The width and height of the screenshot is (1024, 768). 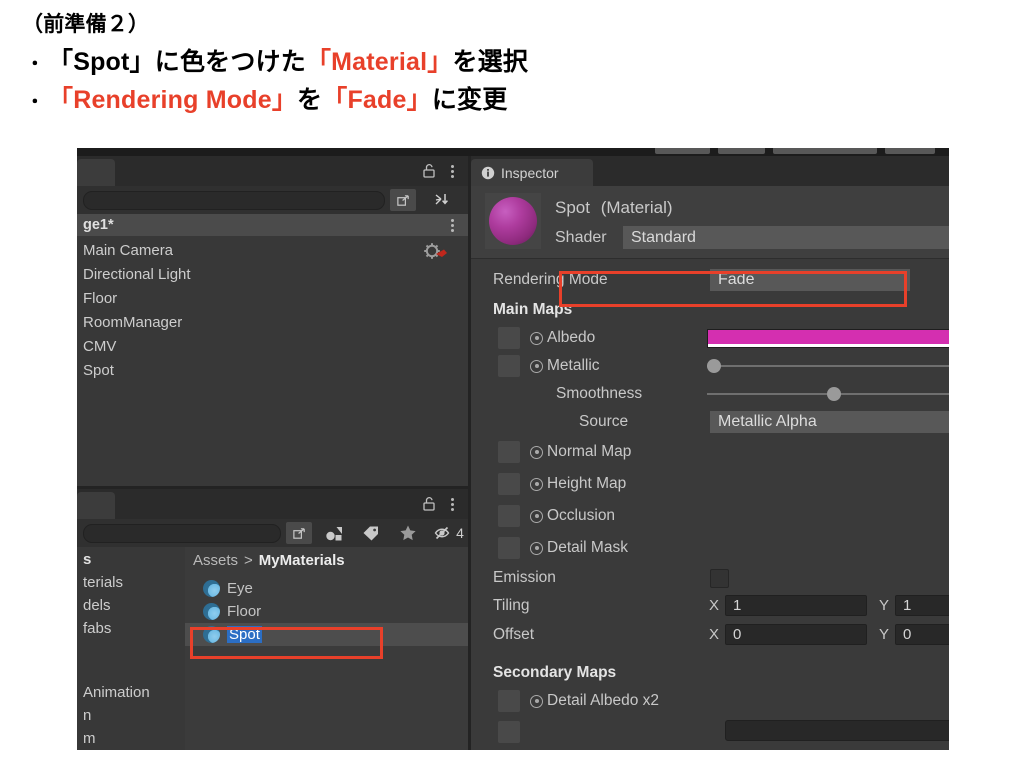 I want to click on texture-slot-metallic, so click(x=509, y=366).